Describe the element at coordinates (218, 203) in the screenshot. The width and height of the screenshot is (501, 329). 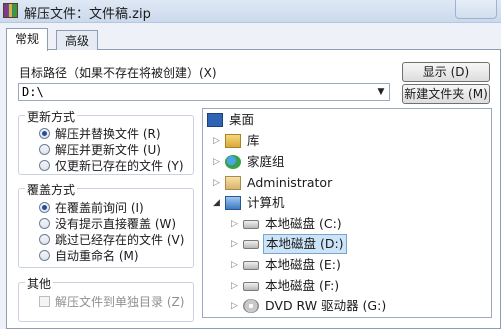
I see `chevron-down-icon: ◢` at that location.